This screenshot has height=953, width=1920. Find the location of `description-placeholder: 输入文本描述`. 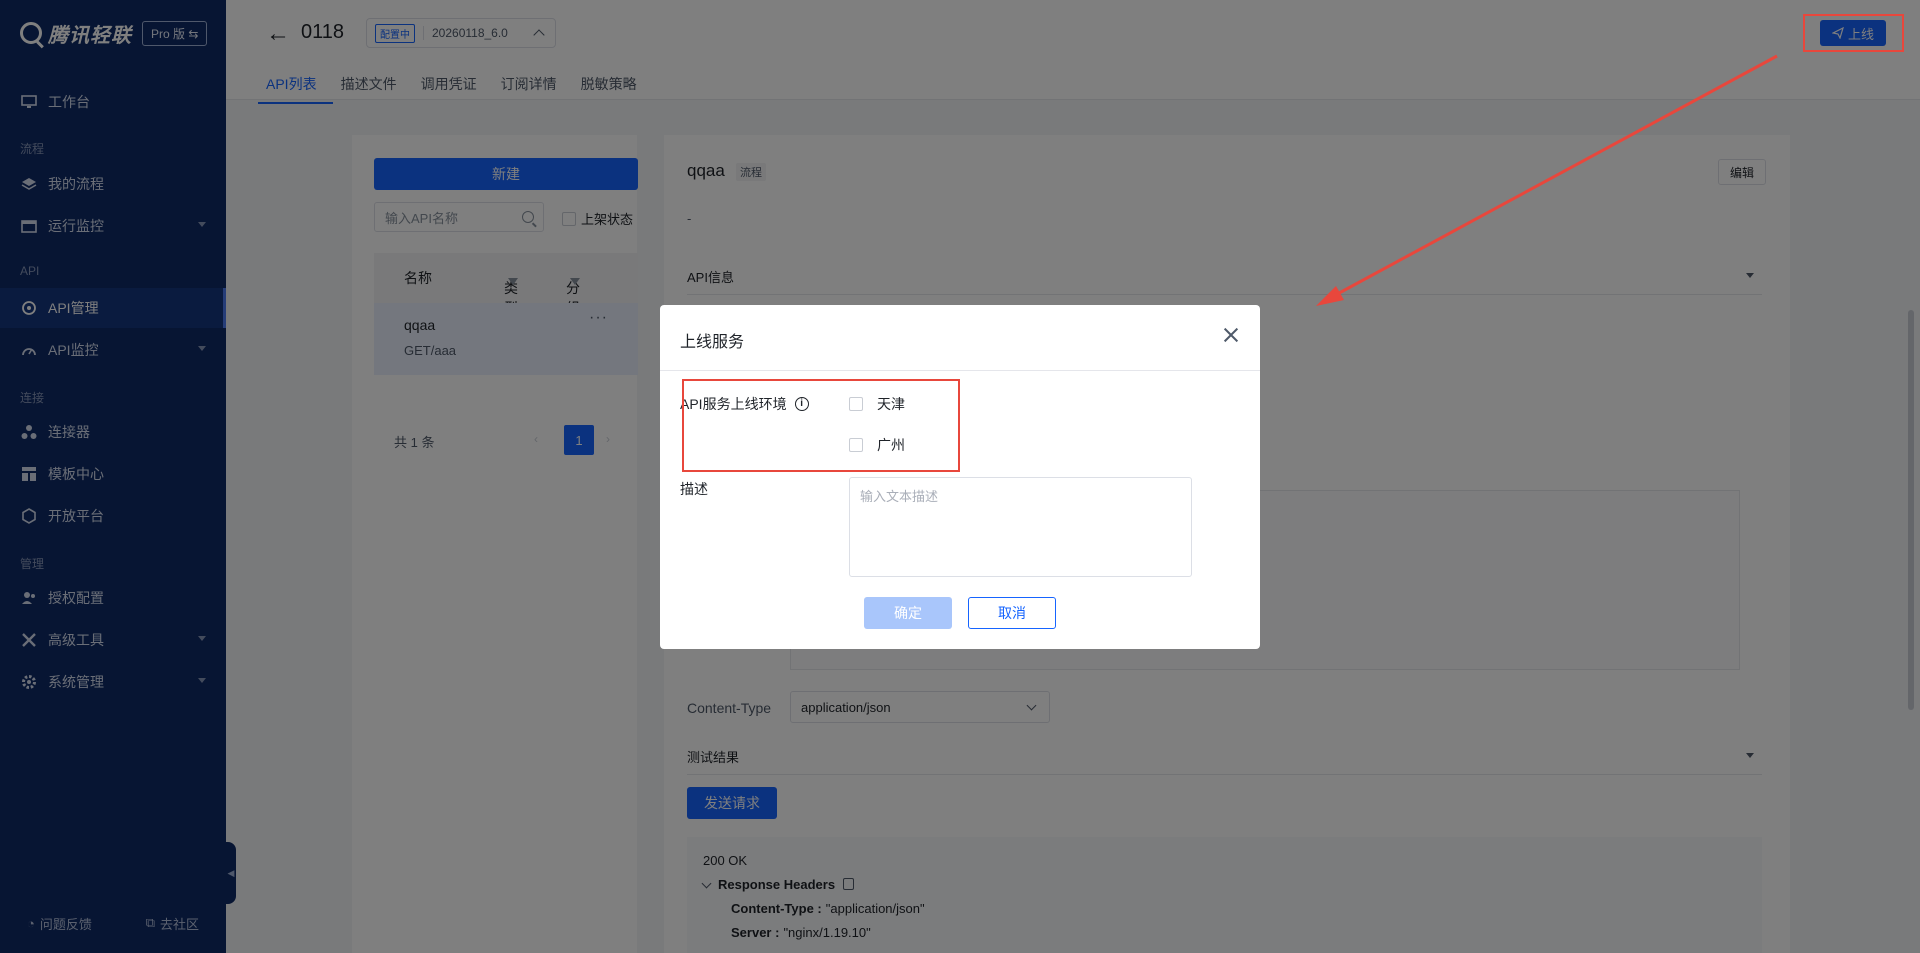

description-placeholder: 输入文本描述 is located at coordinates (899, 496).